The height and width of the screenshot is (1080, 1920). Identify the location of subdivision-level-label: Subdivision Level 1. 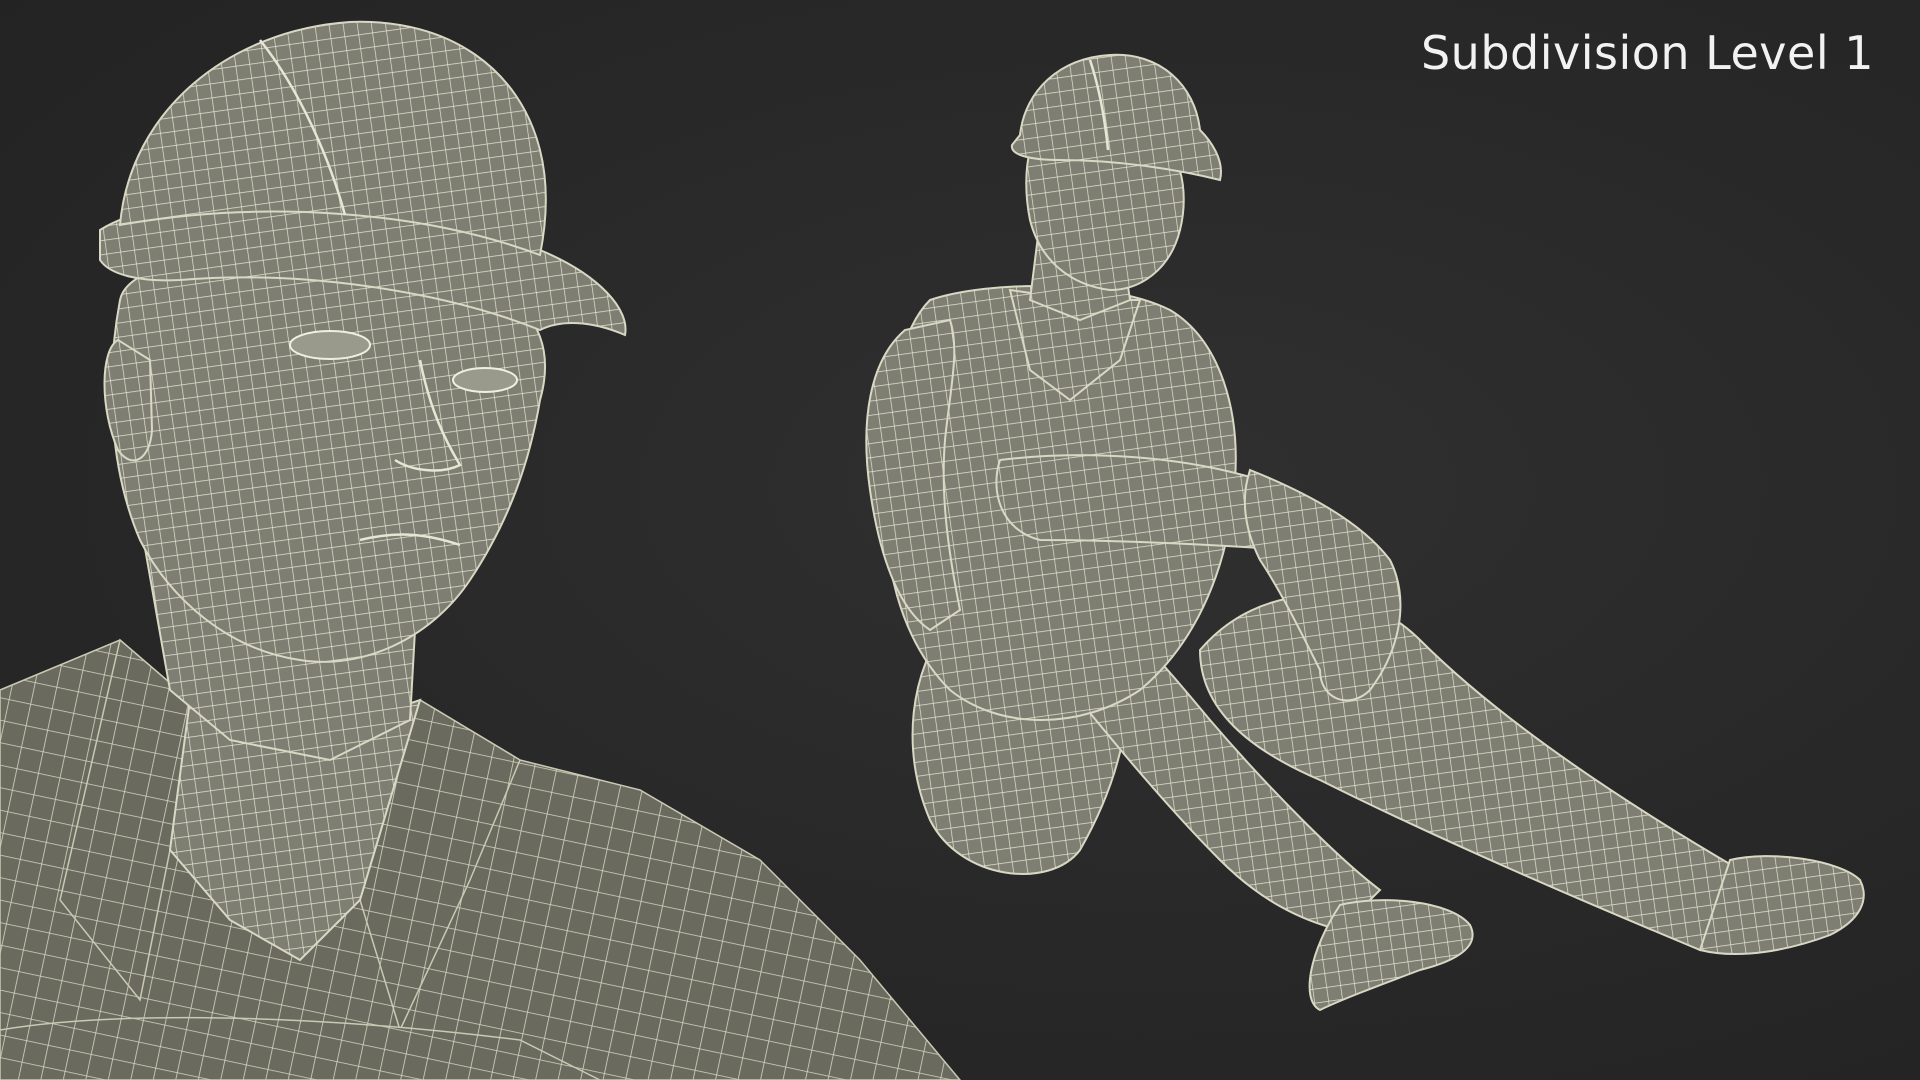
(1647, 53).